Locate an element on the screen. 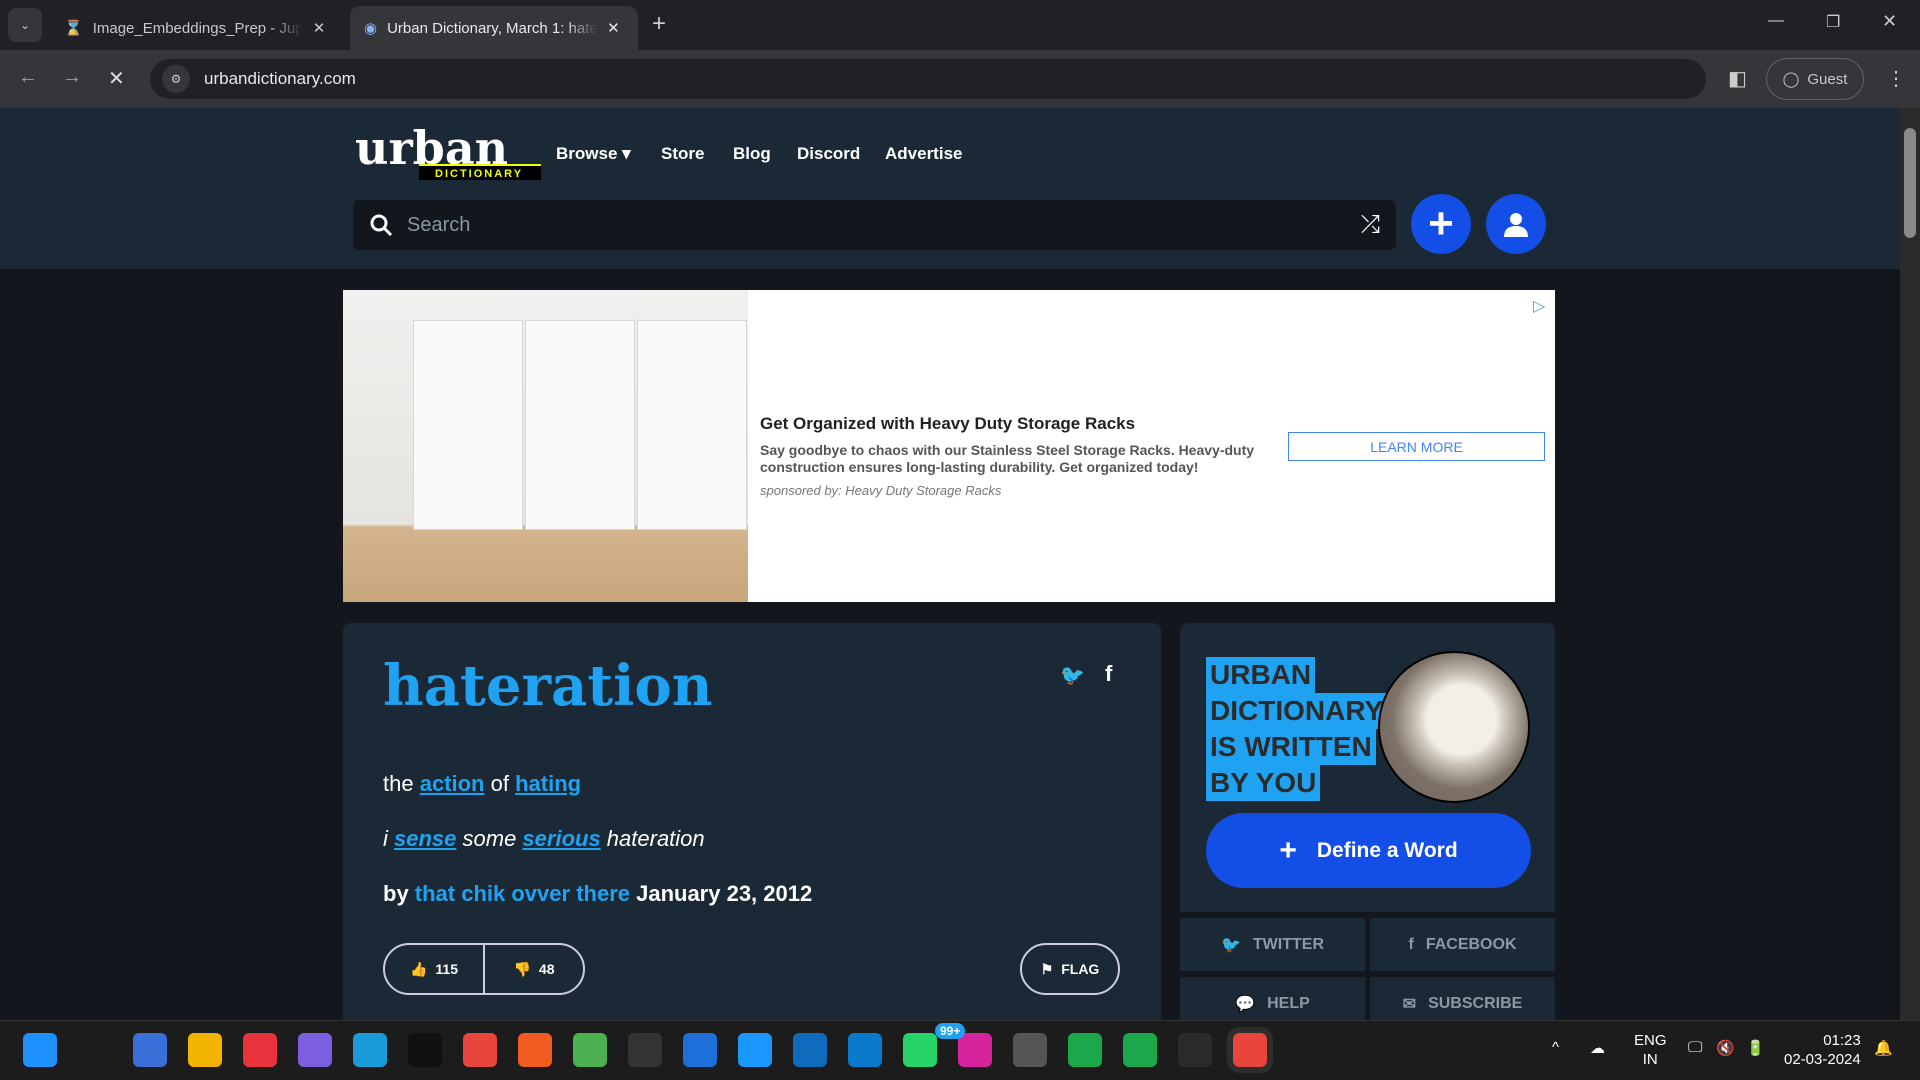 This screenshot has height=1080, width=1920. onedrive-icon: ☁ is located at coordinates (1597, 1048).